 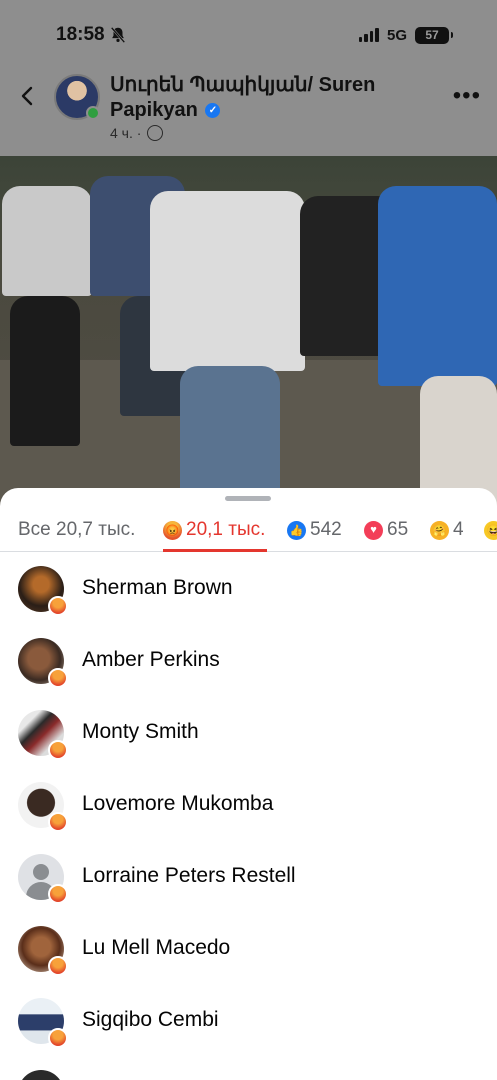 I want to click on time-text: 18:58, so click(x=80, y=34).